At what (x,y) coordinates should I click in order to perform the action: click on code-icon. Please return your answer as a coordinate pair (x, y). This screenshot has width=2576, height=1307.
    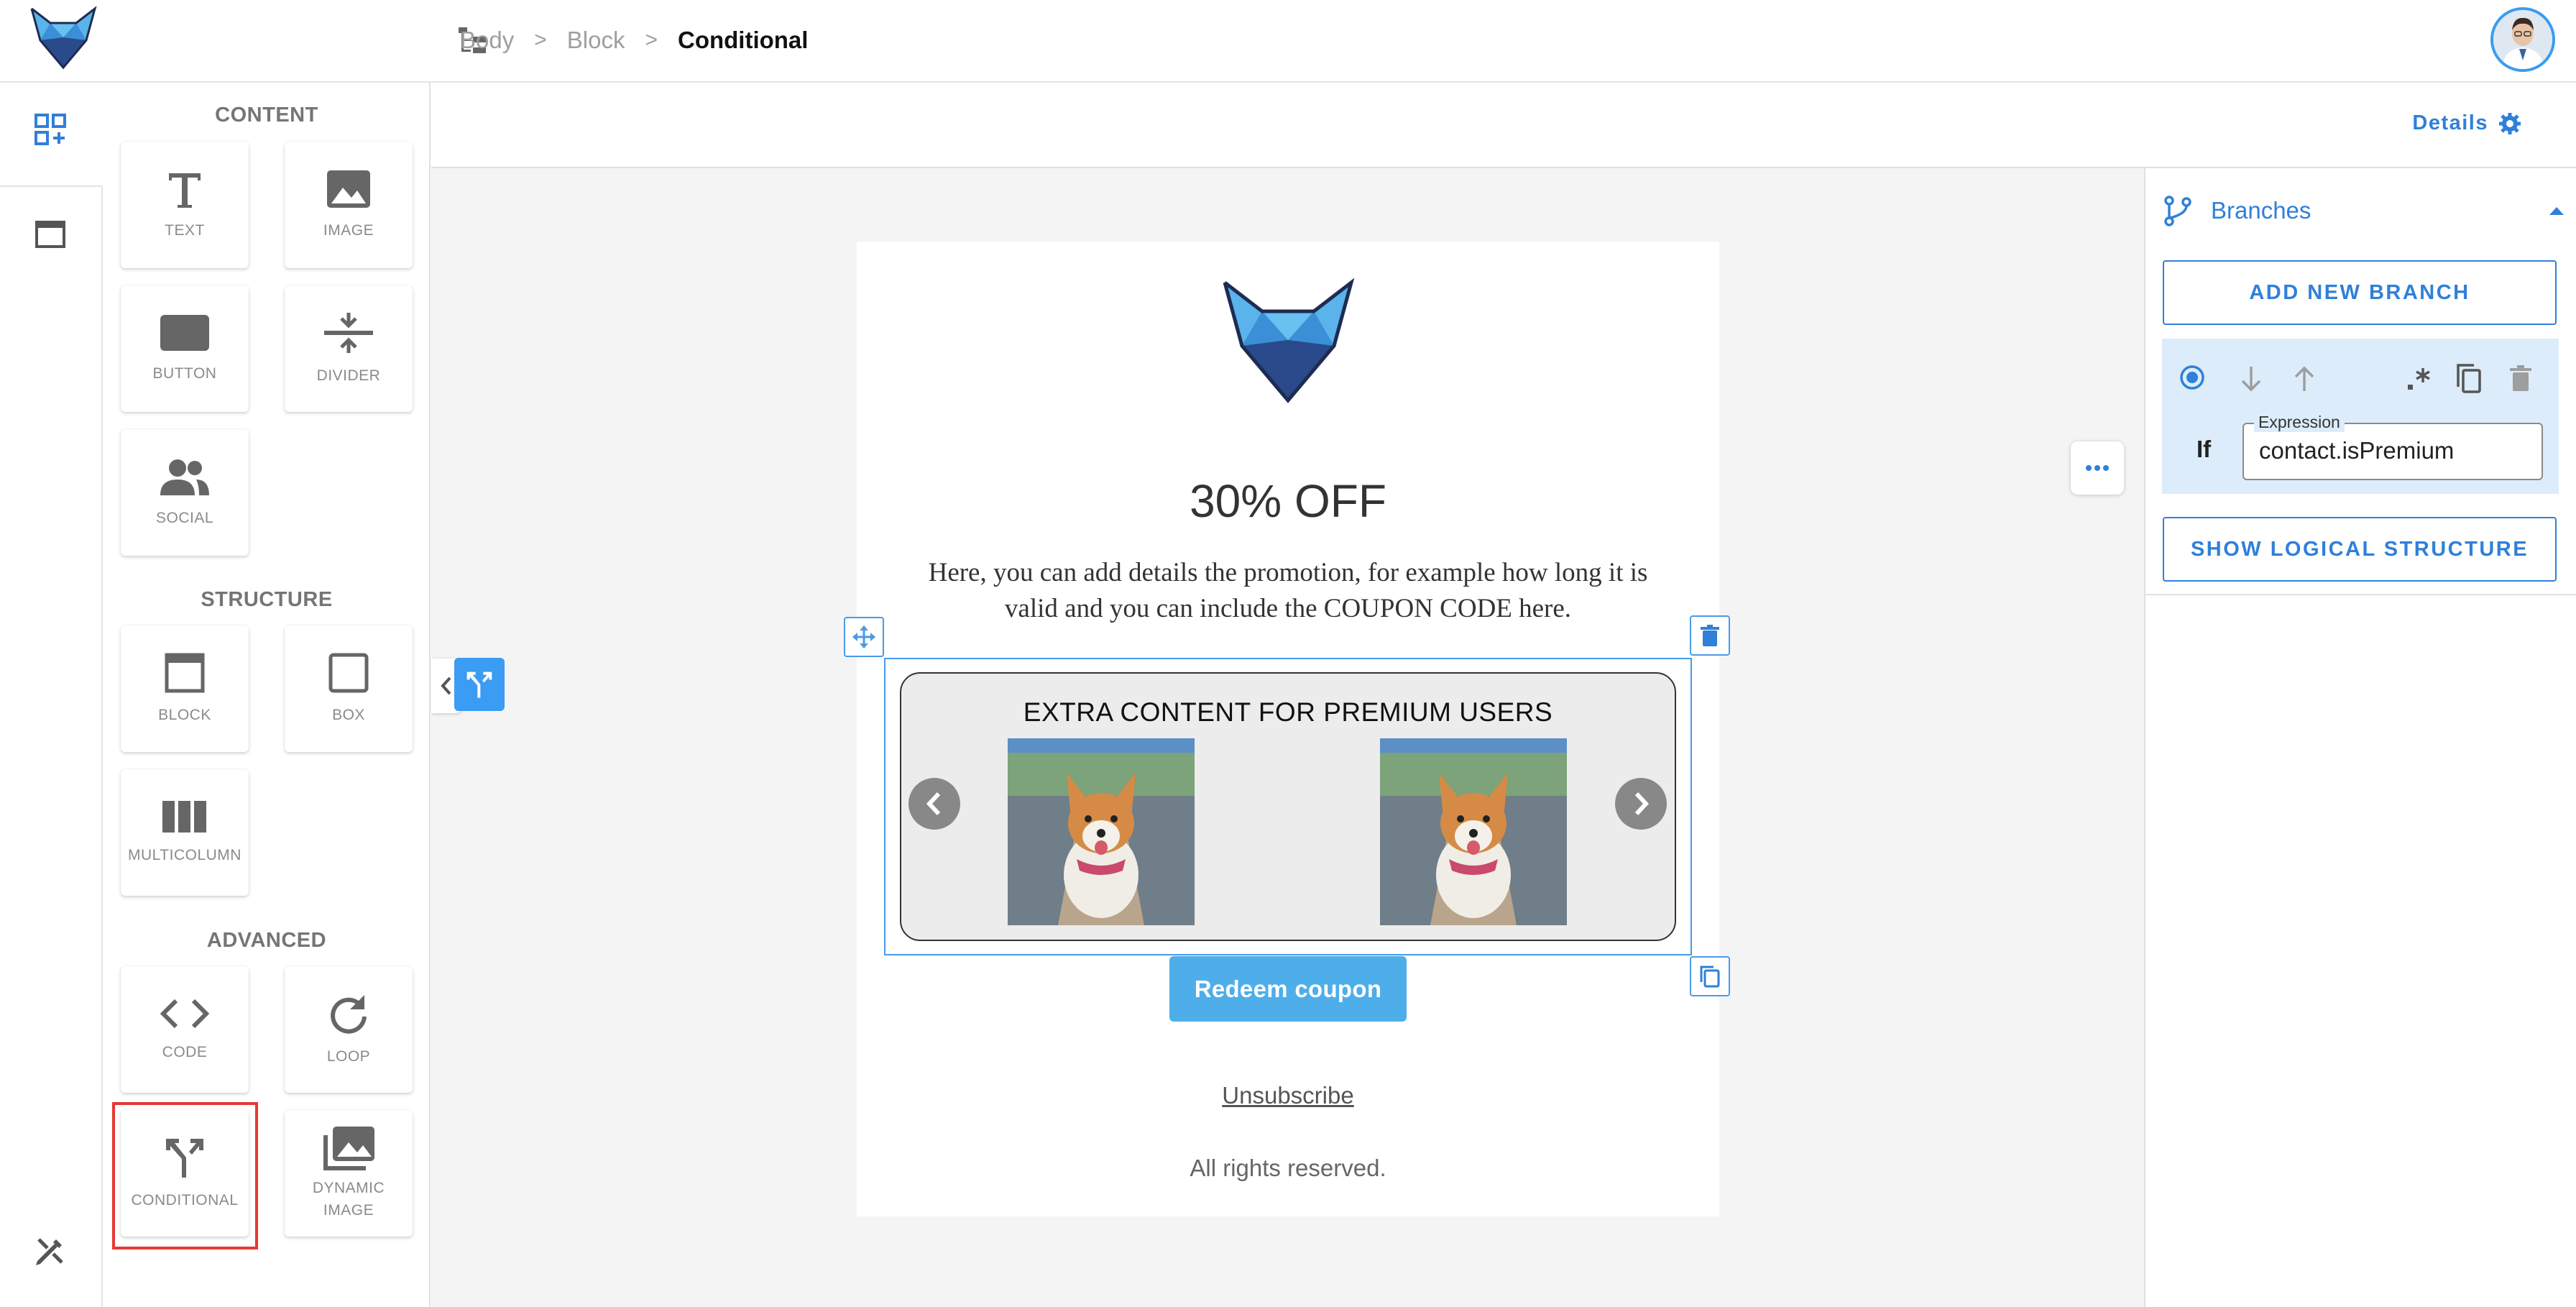
    Looking at the image, I should click on (185, 1013).